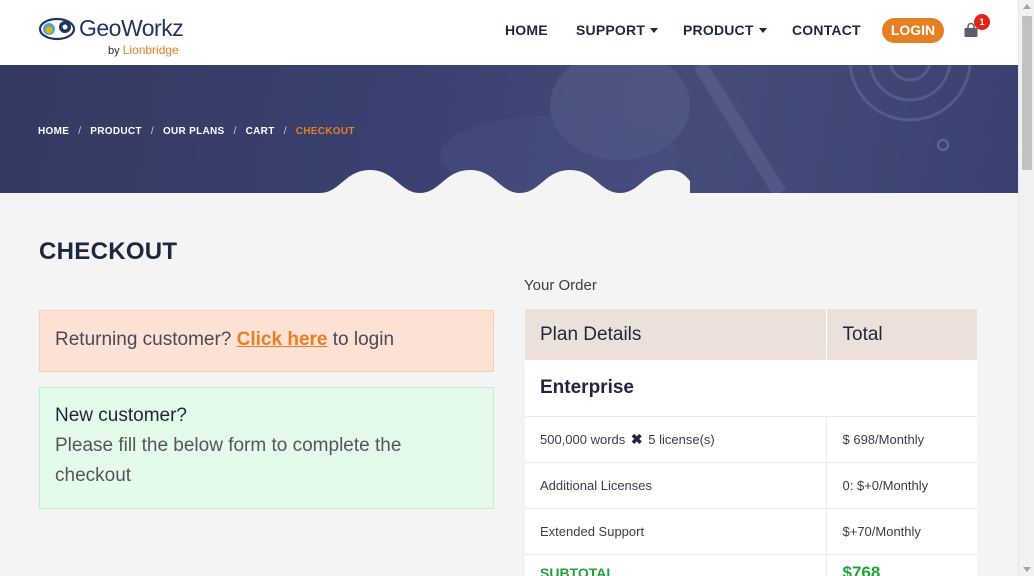 This screenshot has height=576, width=1034. I want to click on nav-product: PRODUCT, so click(725, 32).